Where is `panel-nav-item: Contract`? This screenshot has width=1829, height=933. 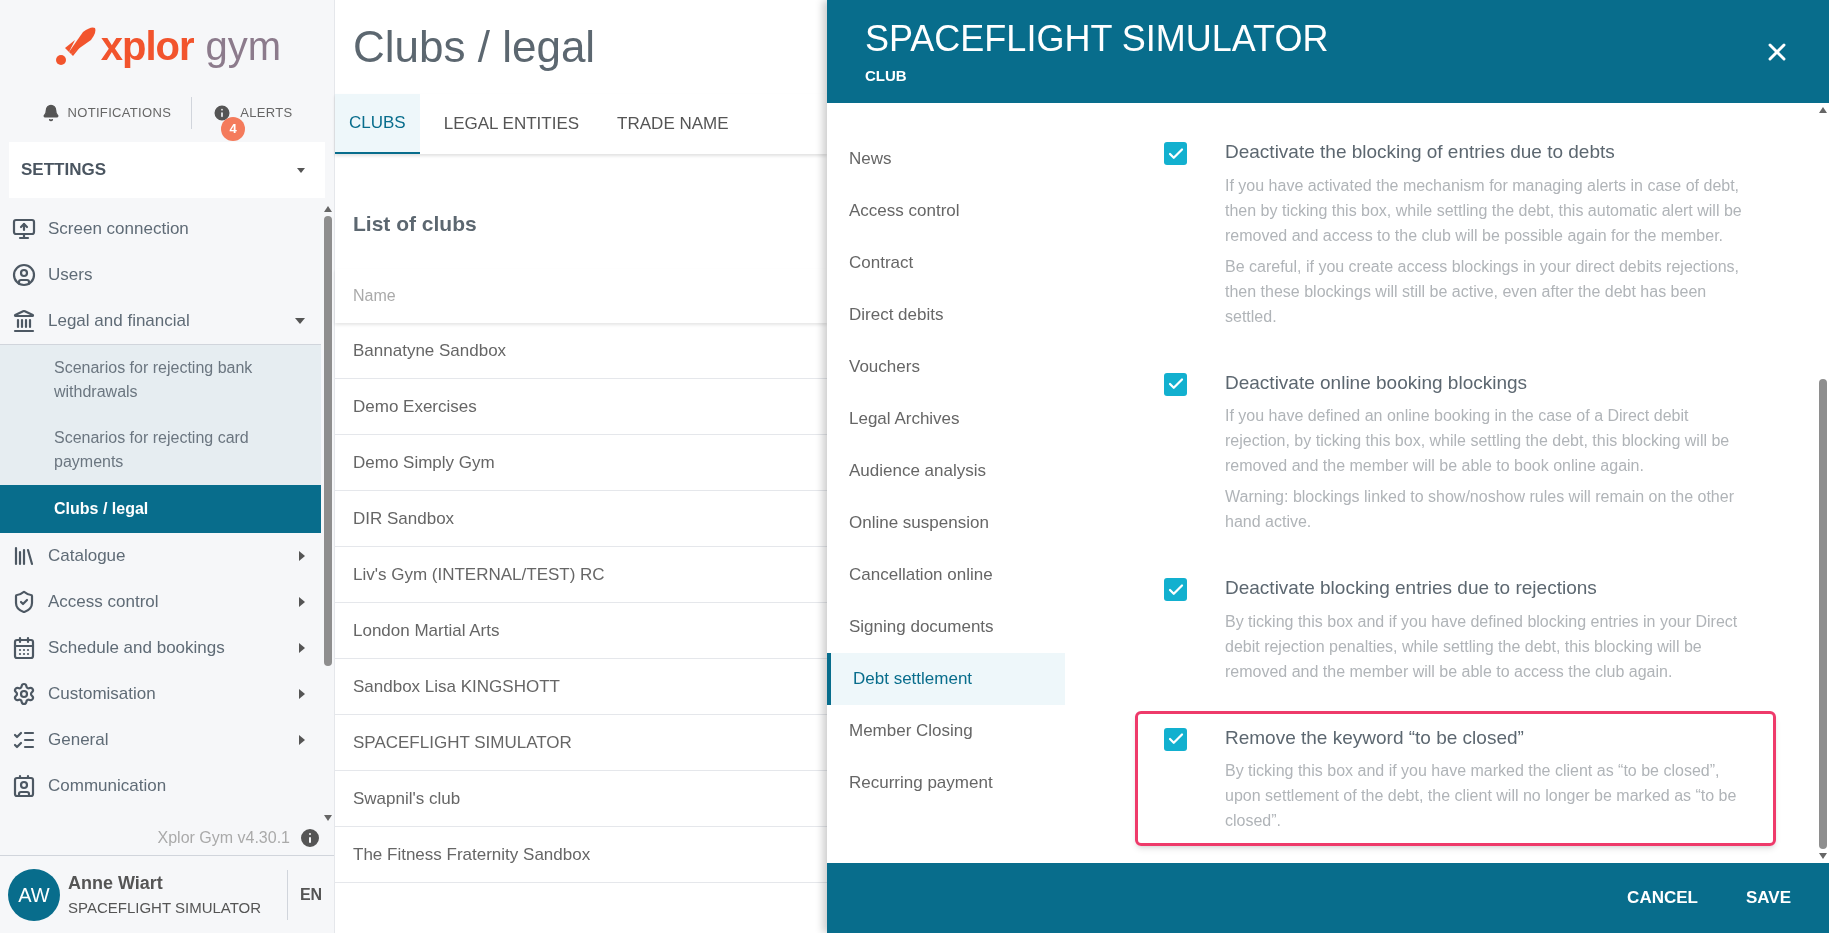
panel-nav-item: Contract is located at coordinates (946, 263).